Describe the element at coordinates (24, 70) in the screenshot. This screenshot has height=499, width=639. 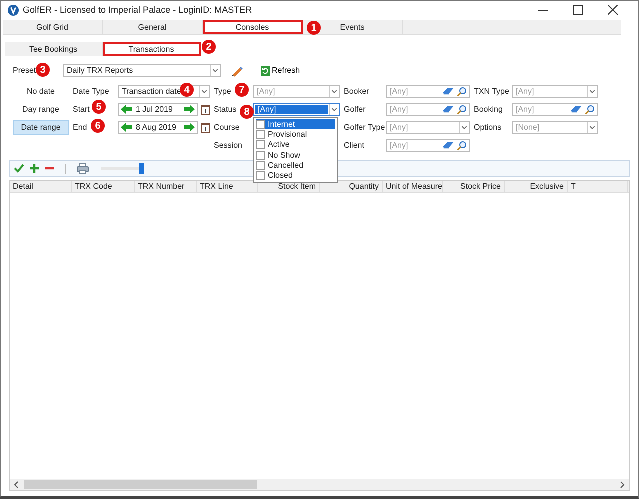
I see `preset-label: Preset` at that location.